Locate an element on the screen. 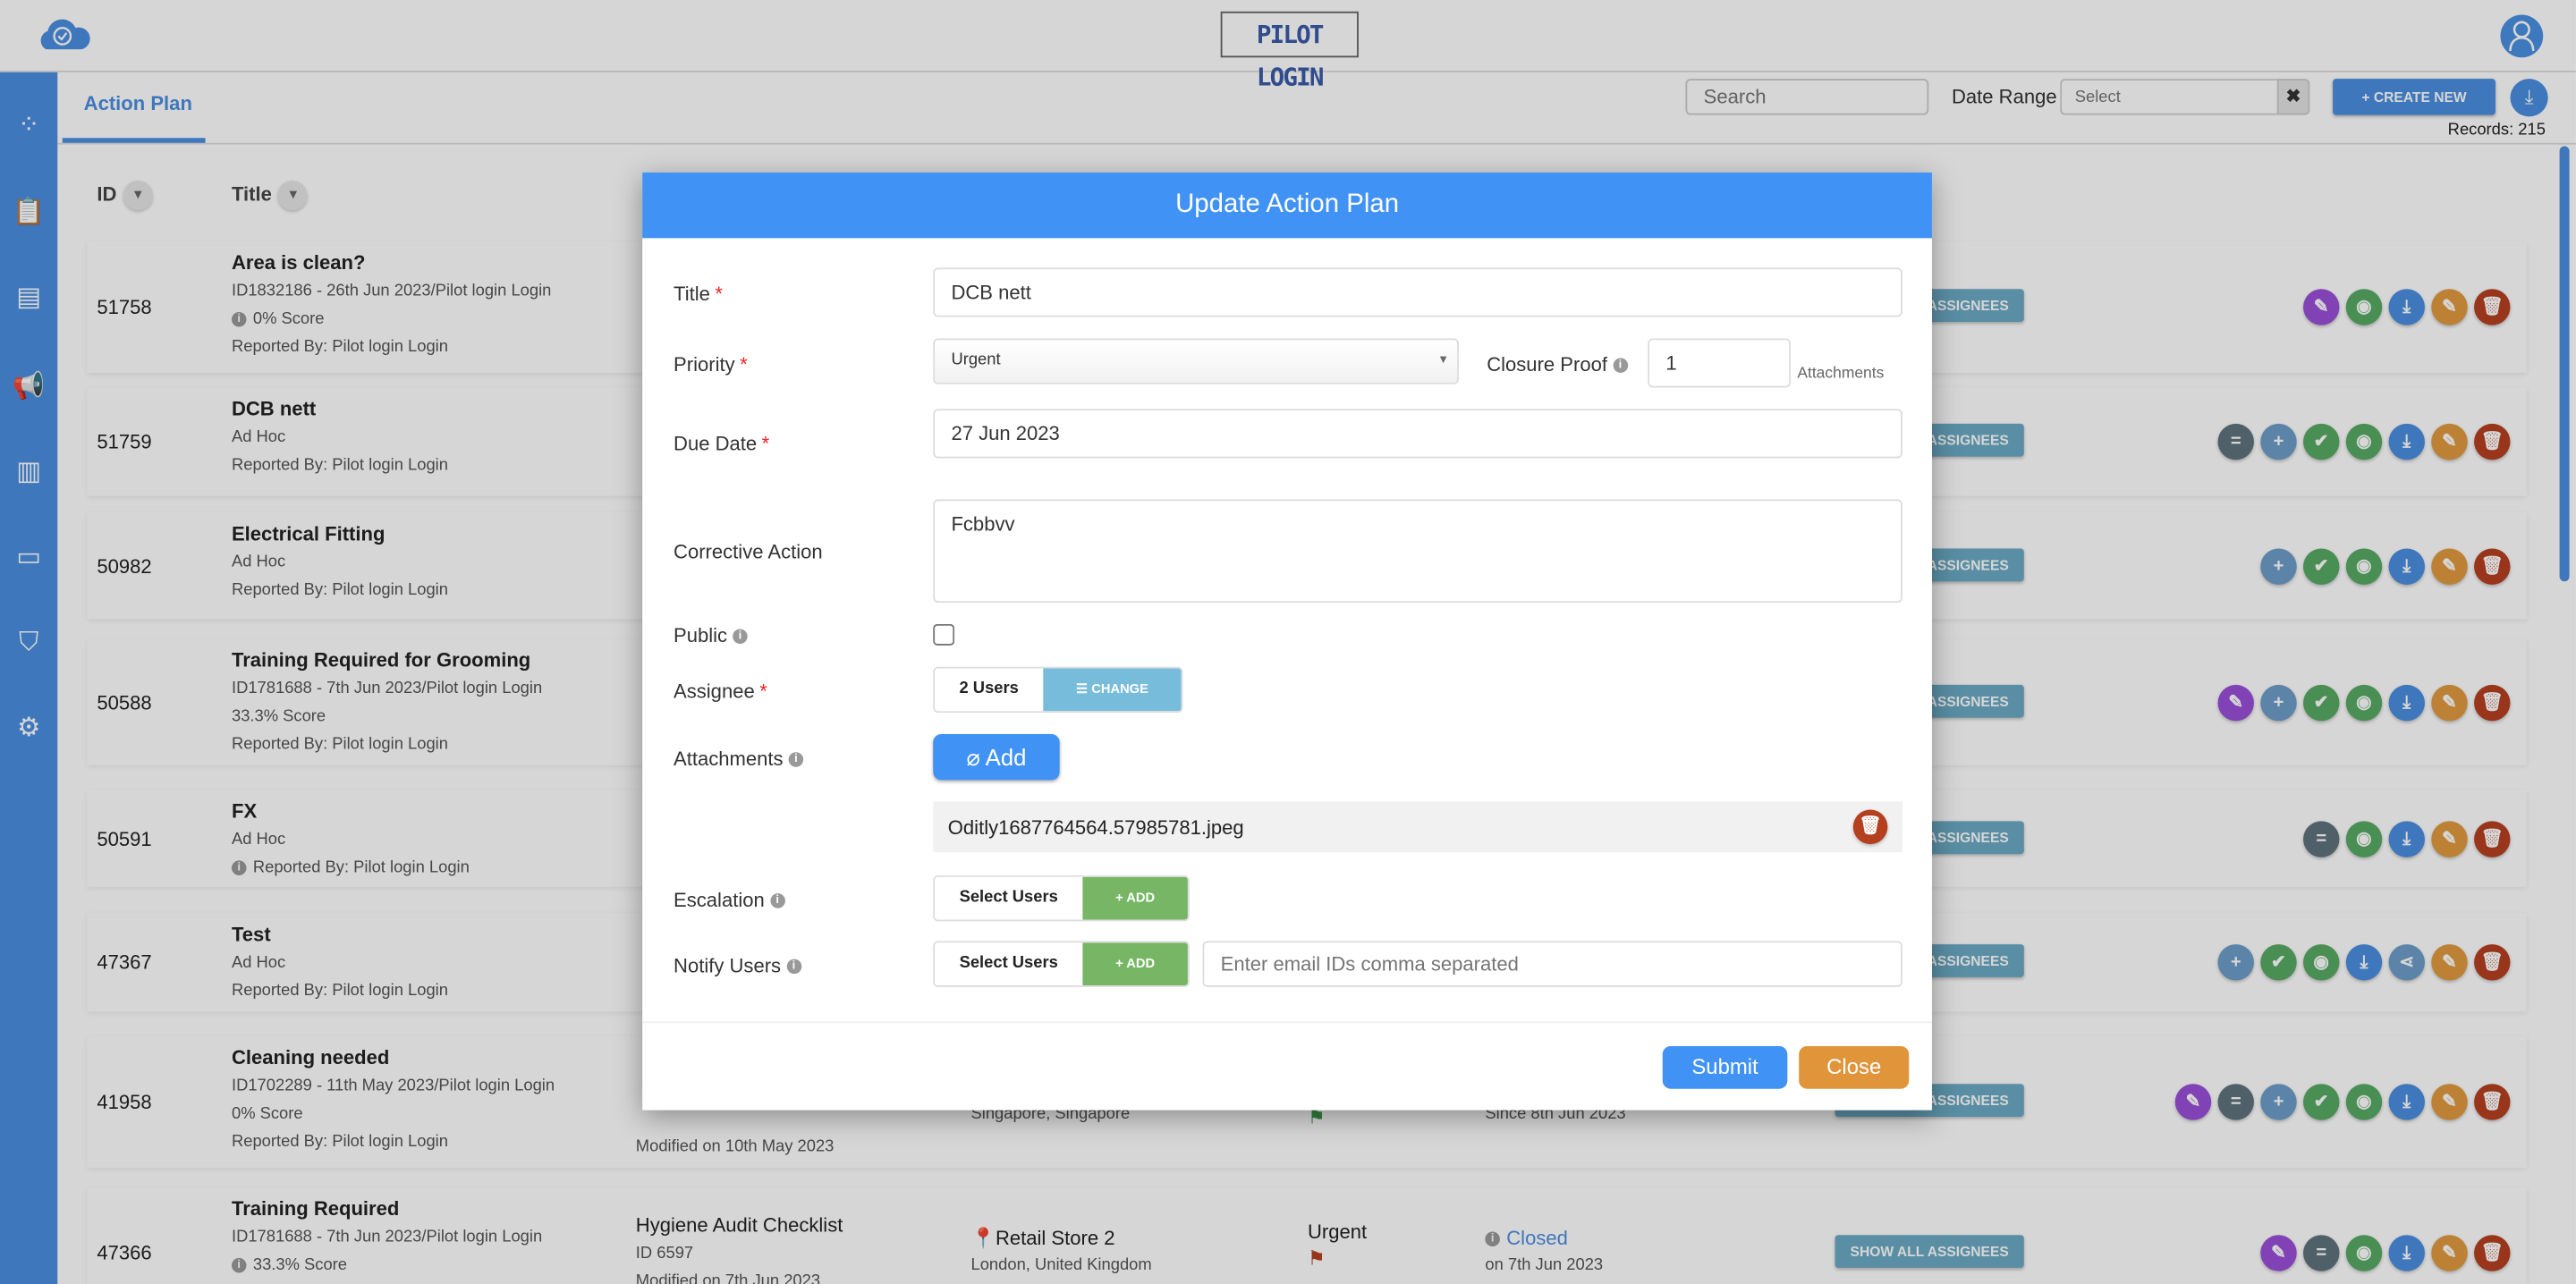 The image size is (2576, 1284). due-date-label: Due Date * is located at coordinates (722, 444).